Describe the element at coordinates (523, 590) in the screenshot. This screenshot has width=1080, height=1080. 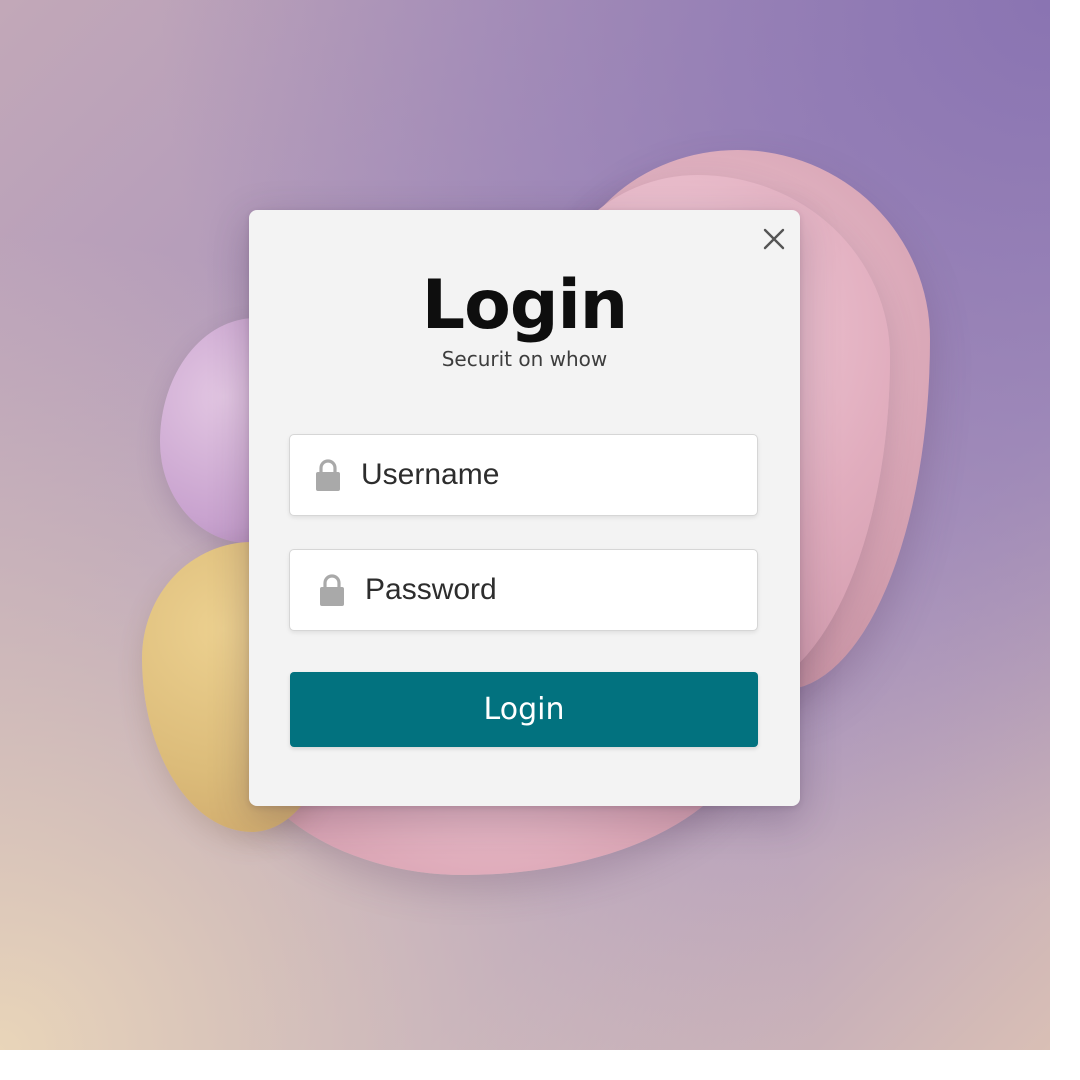
I see `password-field: Password` at that location.